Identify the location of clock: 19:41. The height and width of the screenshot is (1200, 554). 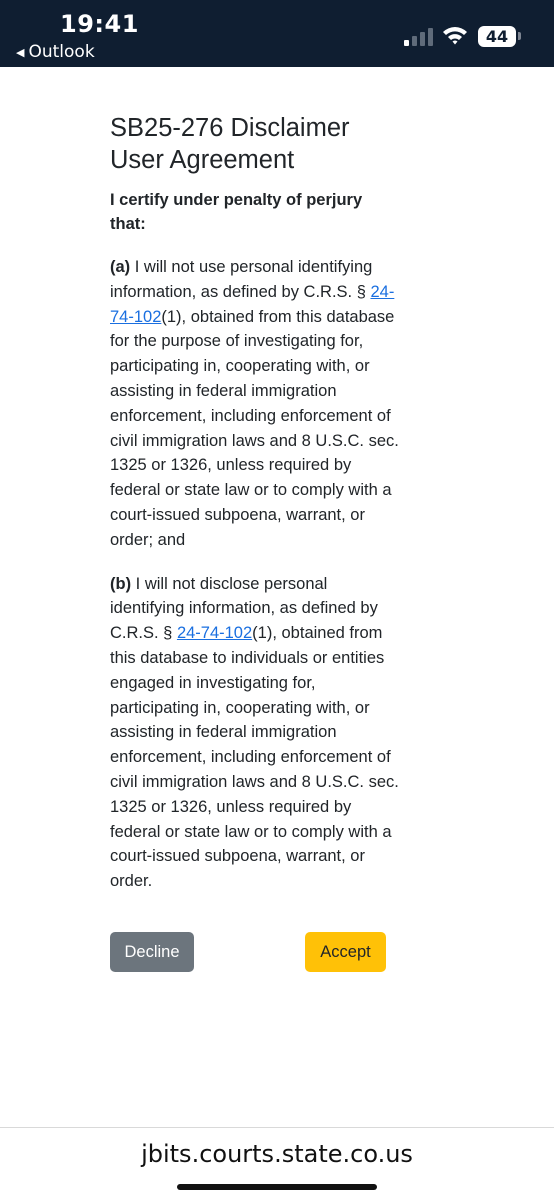
(99, 24).